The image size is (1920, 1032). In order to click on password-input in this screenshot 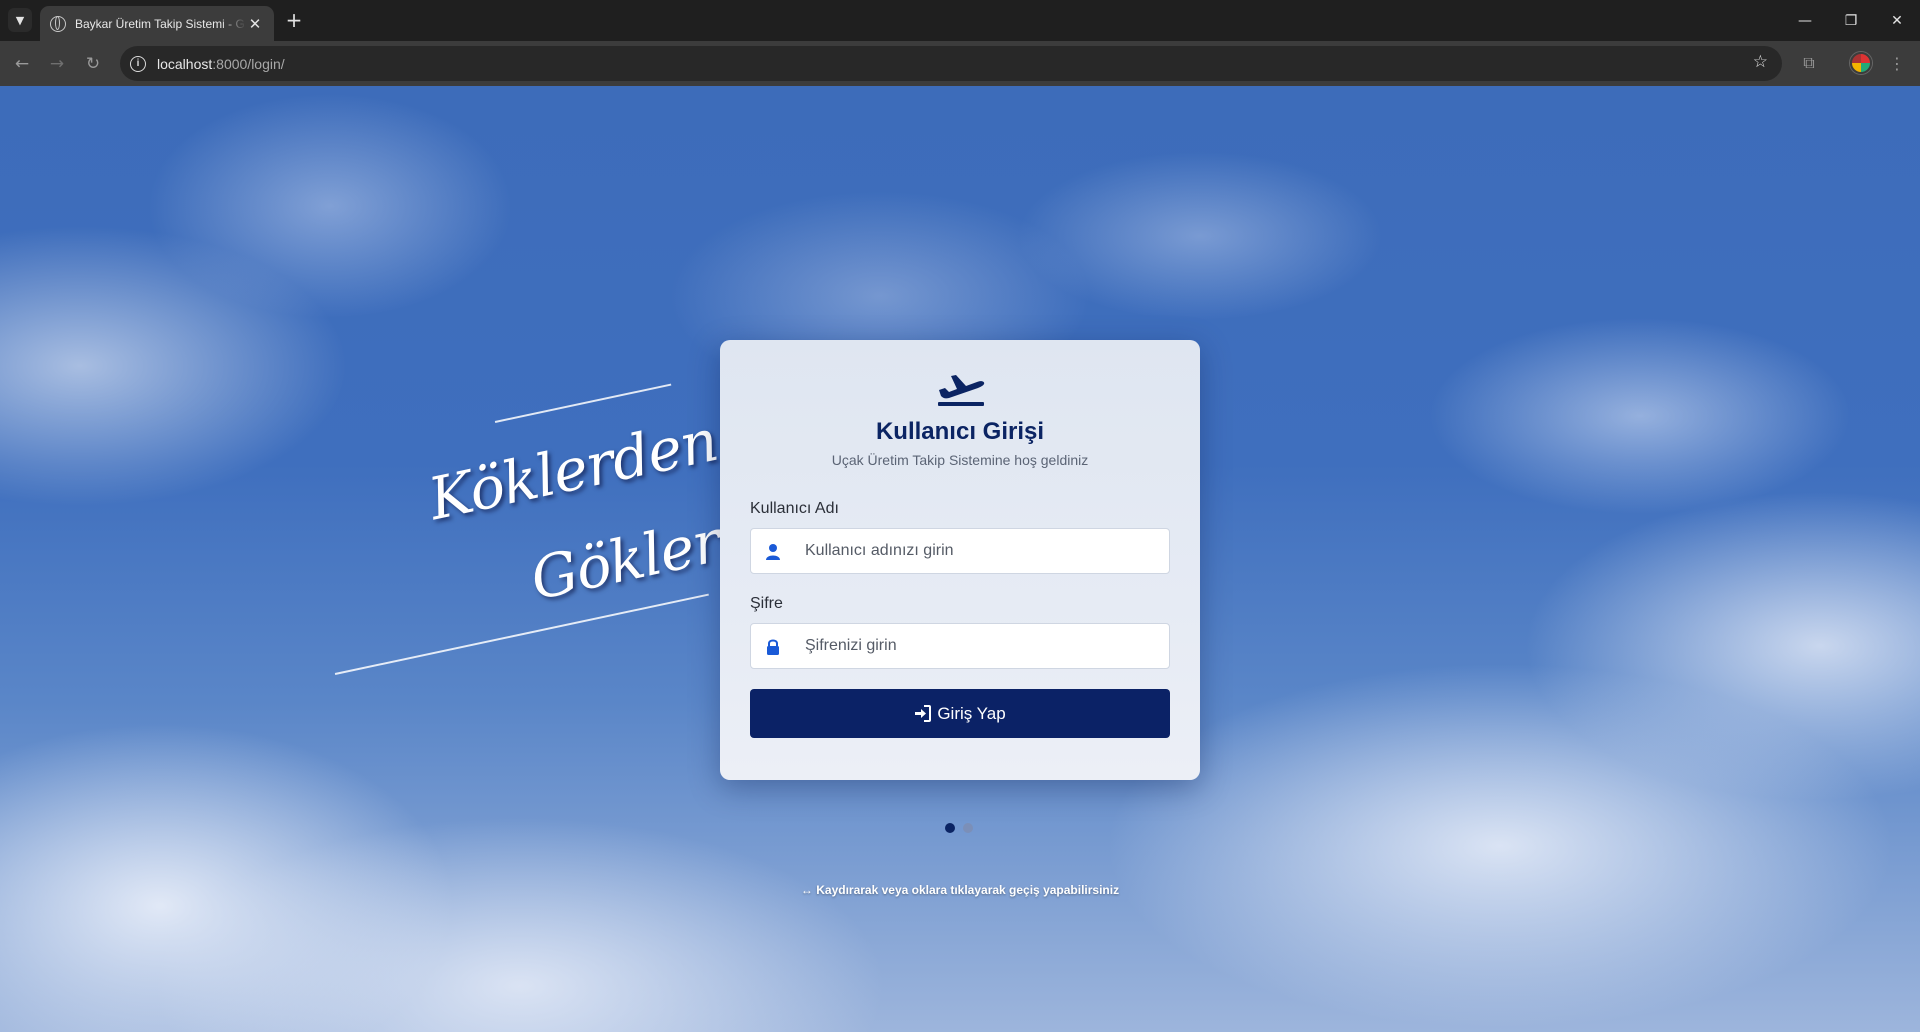, I will do `click(983, 646)`.